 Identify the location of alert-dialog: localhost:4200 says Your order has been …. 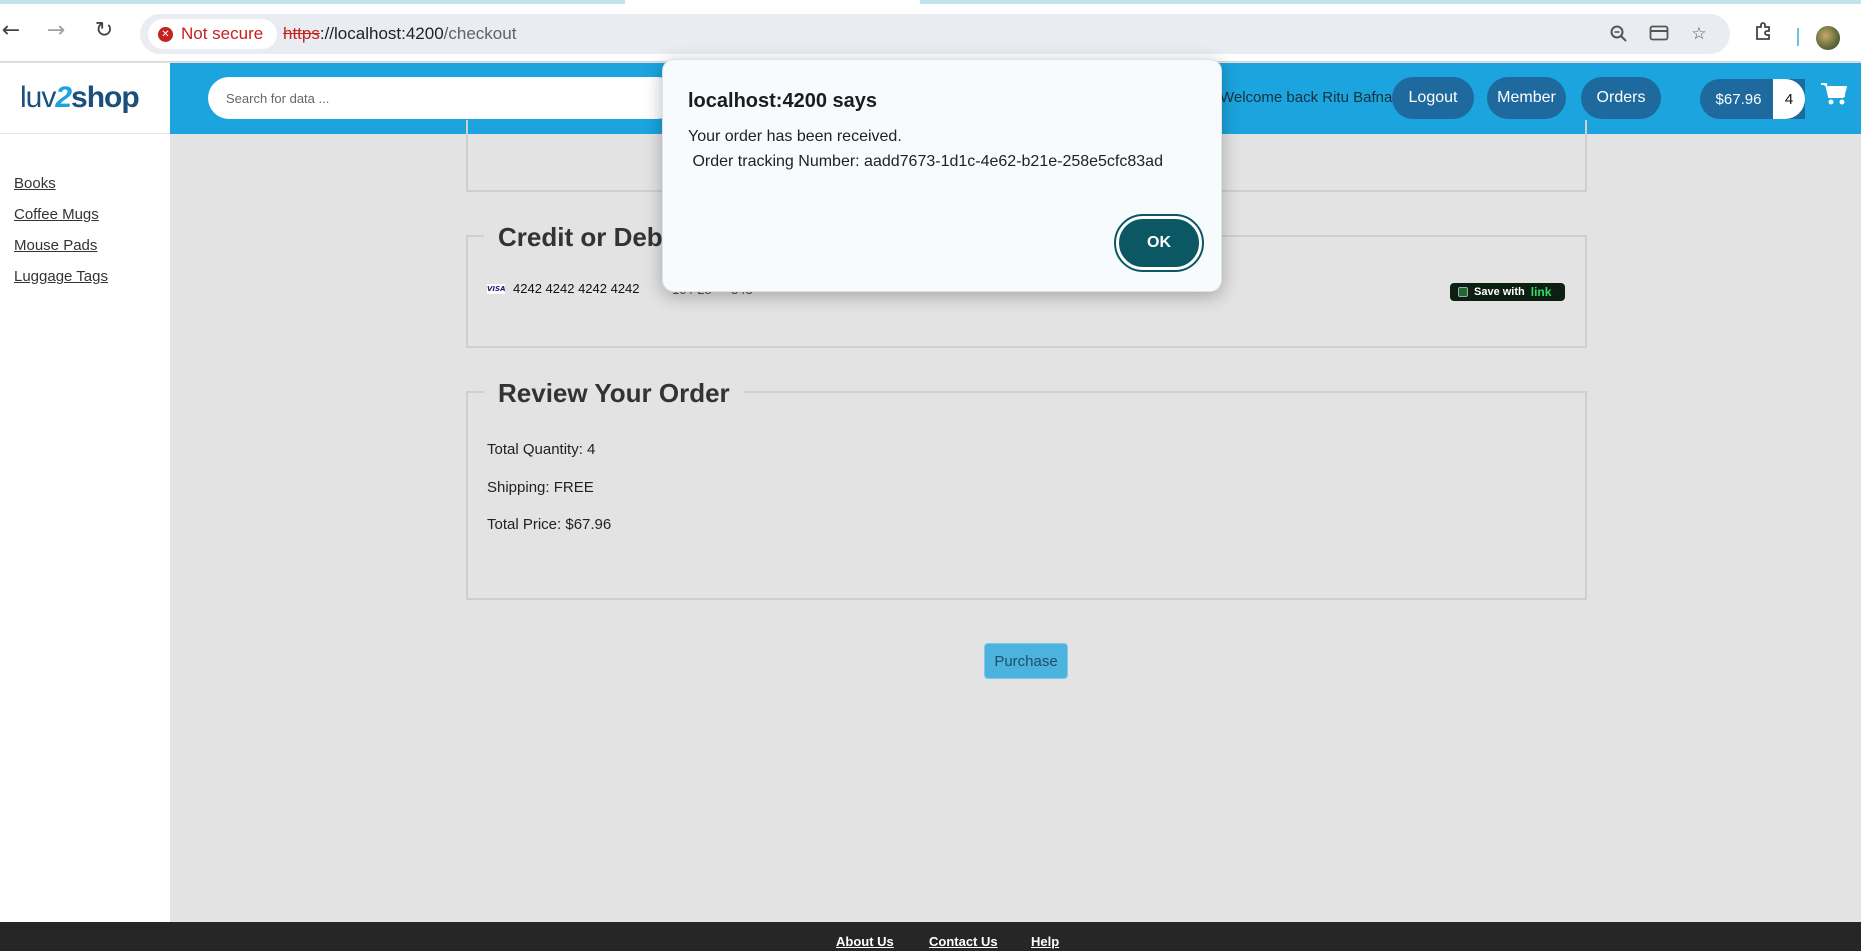
(942, 175).